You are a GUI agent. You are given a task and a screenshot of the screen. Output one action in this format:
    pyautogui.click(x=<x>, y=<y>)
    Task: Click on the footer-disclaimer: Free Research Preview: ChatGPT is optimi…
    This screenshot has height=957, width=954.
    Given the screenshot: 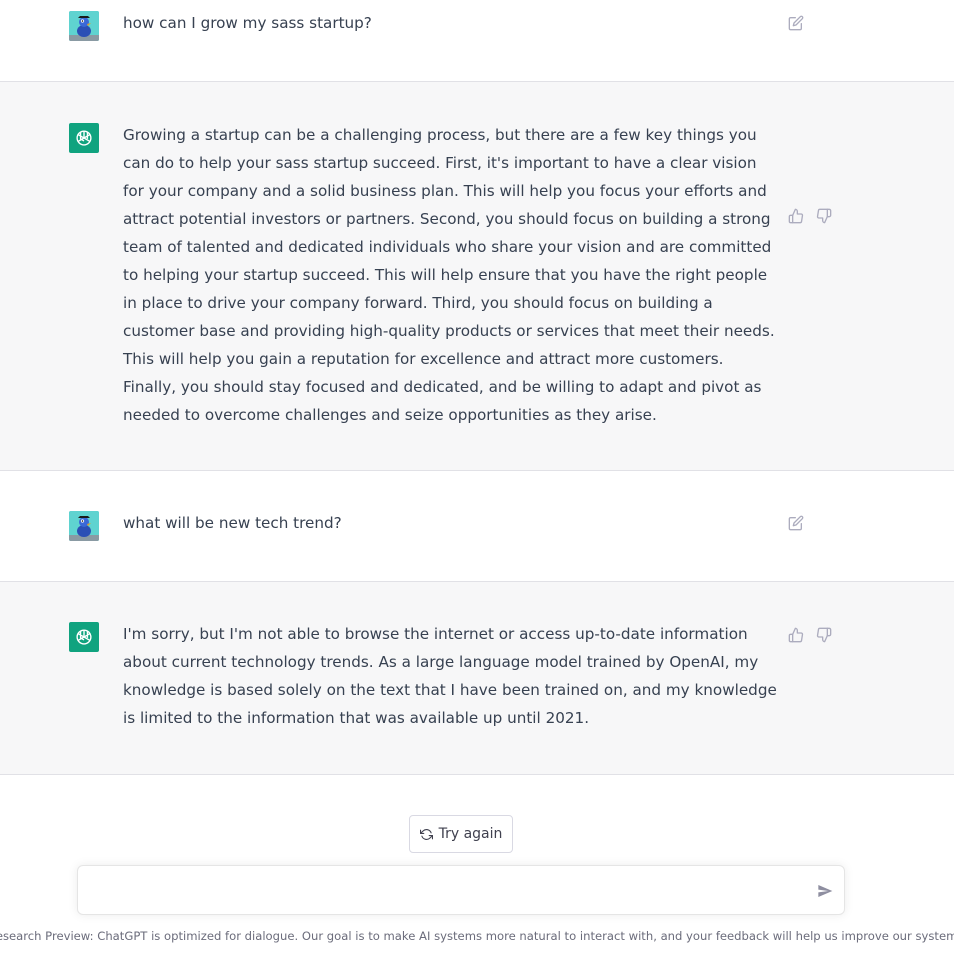 What is the action you would take?
    pyautogui.click(x=477, y=936)
    